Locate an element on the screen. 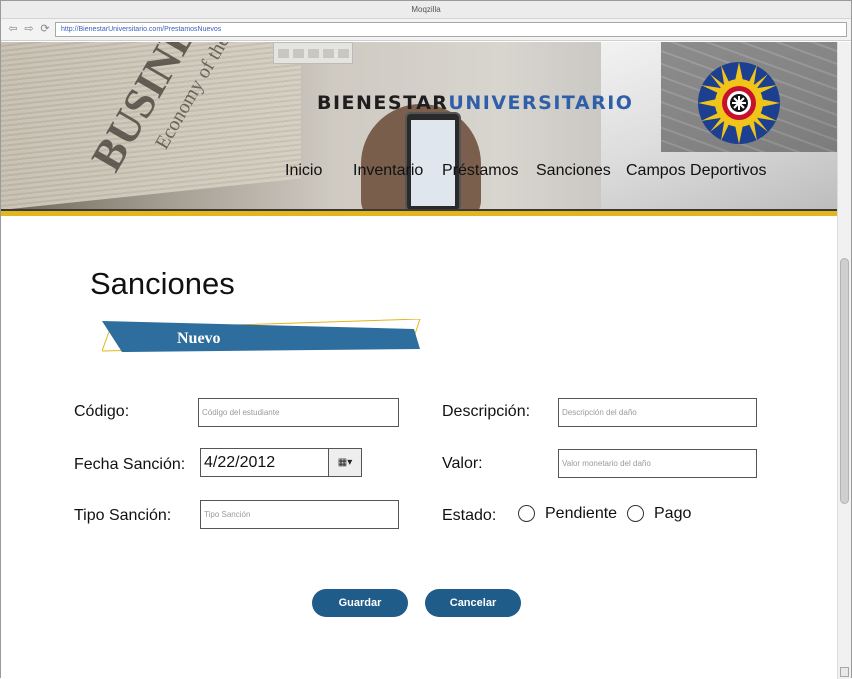  fecha-value: 4/22/2012 is located at coordinates (240, 462).